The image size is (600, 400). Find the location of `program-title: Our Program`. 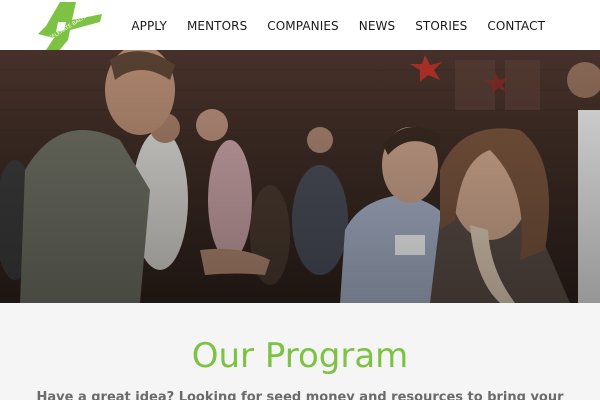

program-title: Our Program is located at coordinates (300, 356).